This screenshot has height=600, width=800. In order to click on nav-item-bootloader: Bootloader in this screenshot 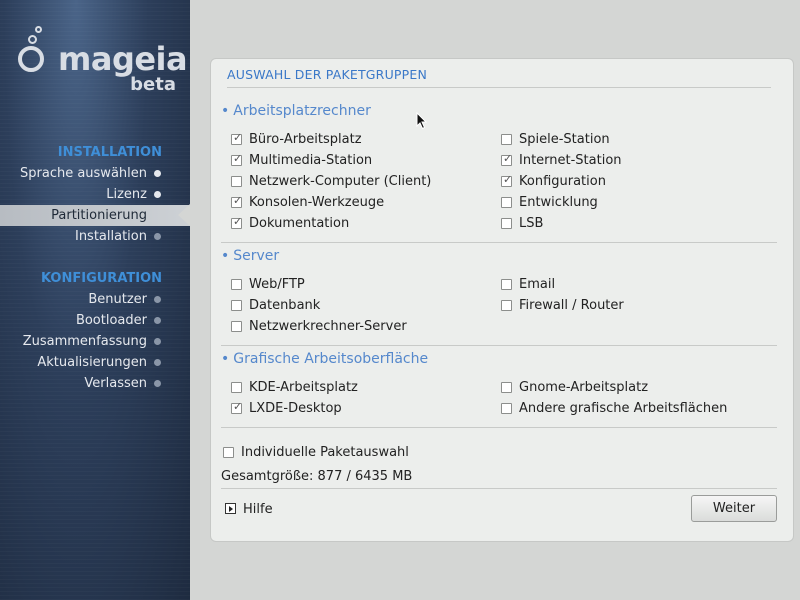, I will do `click(95, 320)`.